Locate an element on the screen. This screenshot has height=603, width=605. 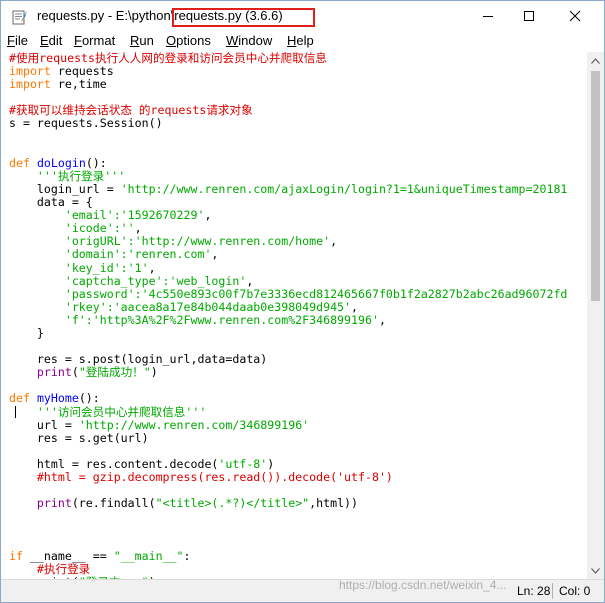
code-line: s = requests.Session() is located at coordinates (295, 123).